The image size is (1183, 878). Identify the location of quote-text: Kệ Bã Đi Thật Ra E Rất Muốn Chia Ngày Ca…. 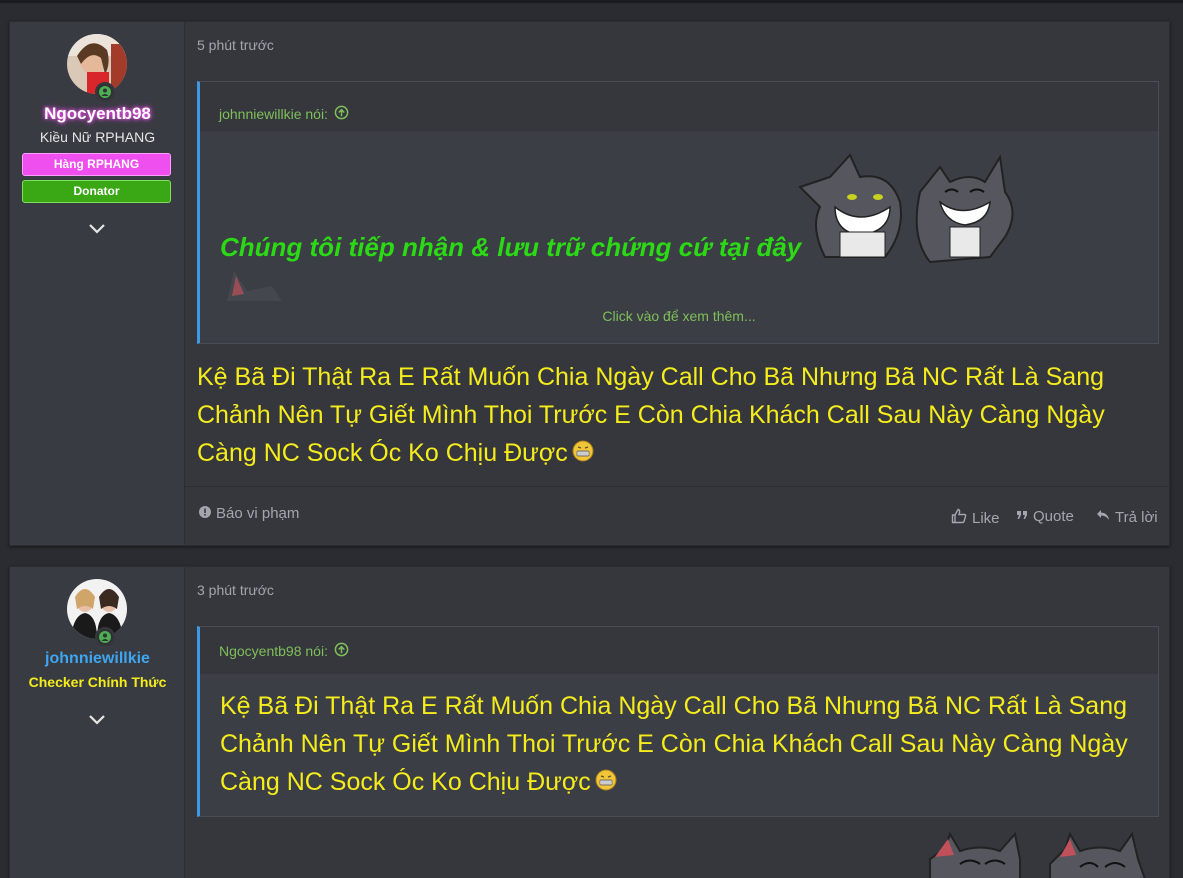
(674, 744).